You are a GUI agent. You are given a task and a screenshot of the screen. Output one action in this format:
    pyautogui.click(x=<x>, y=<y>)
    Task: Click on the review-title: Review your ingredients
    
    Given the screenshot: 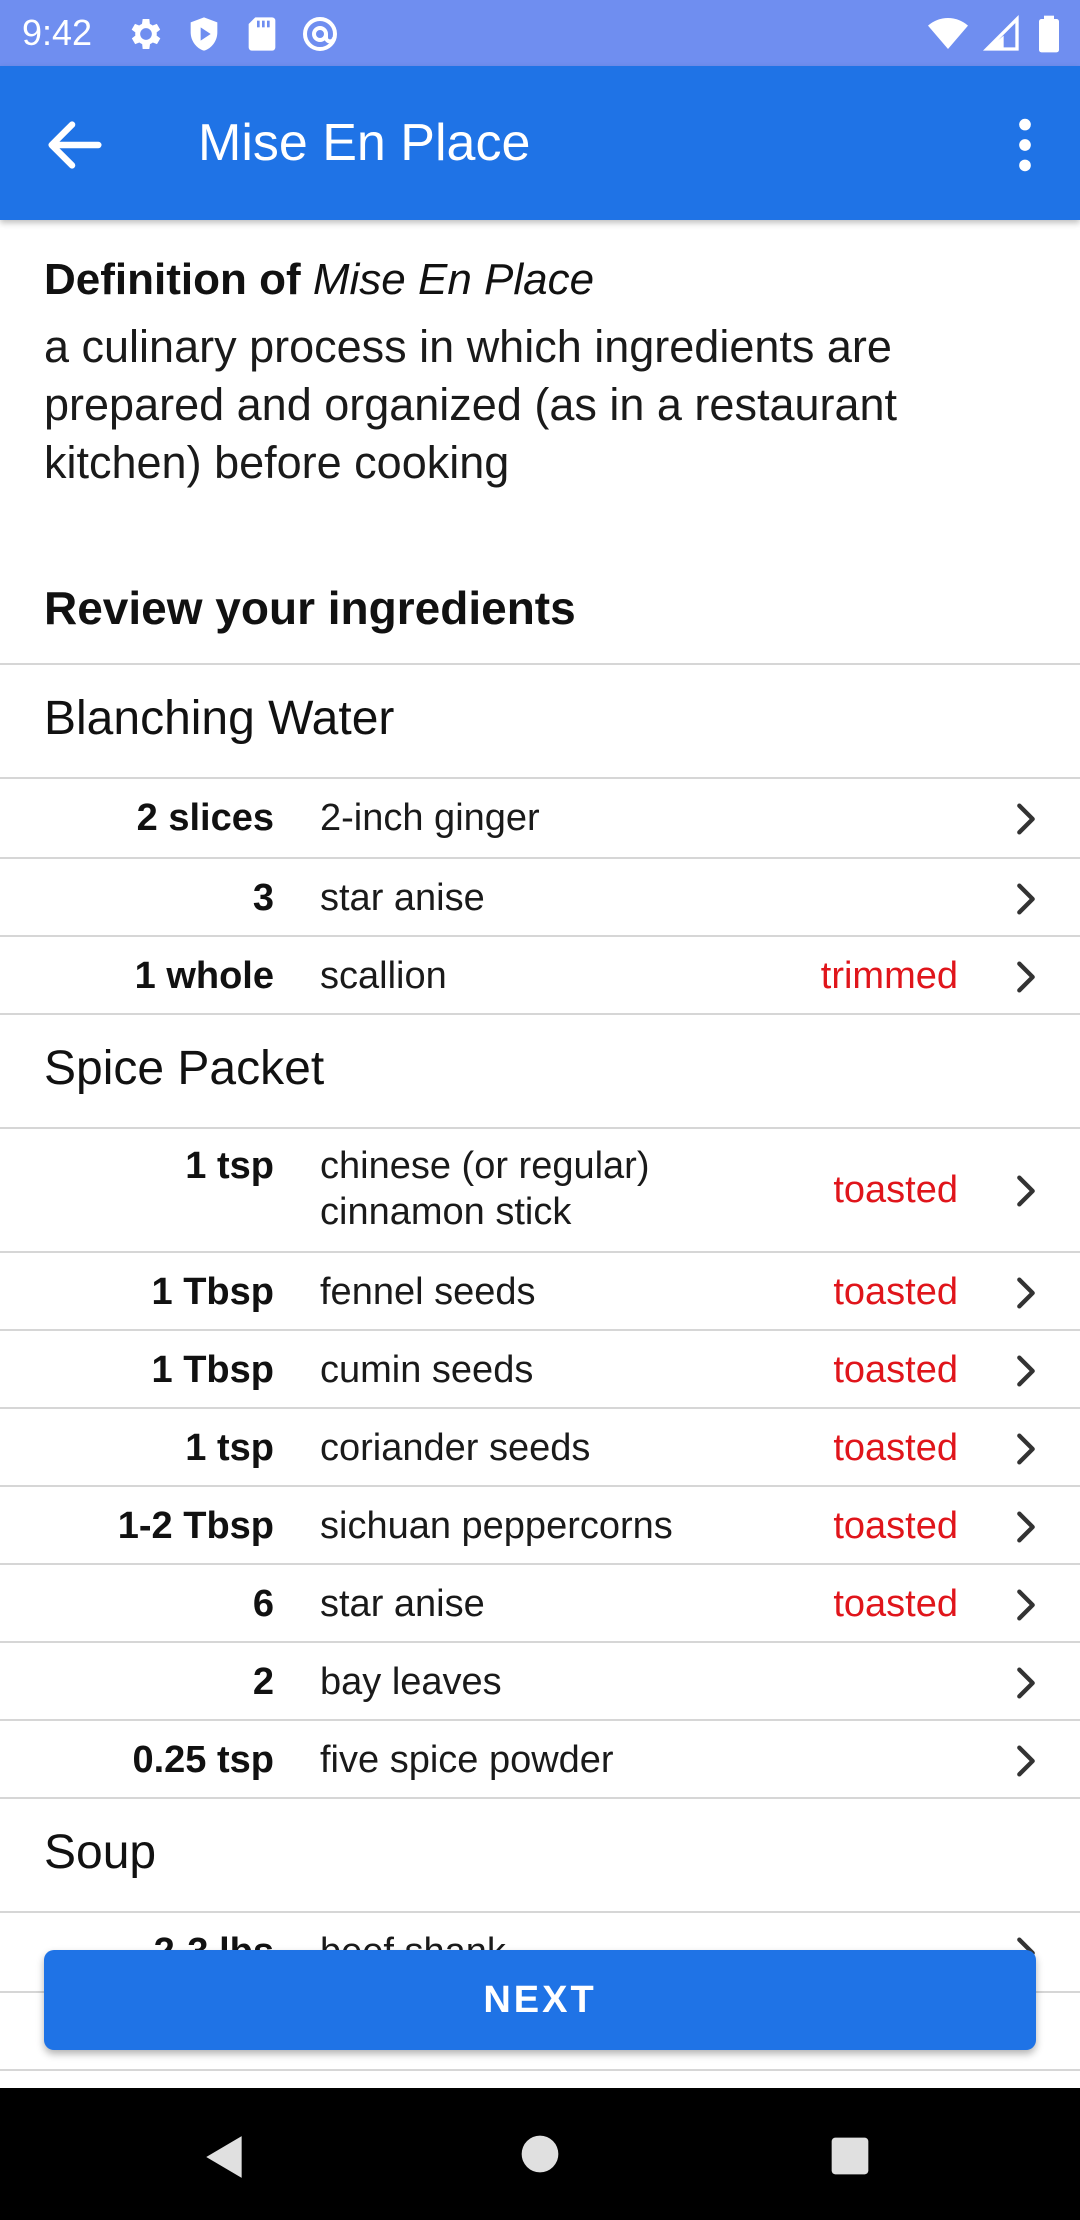 What is the action you would take?
    pyautogui.click(x=310, y=608)
    